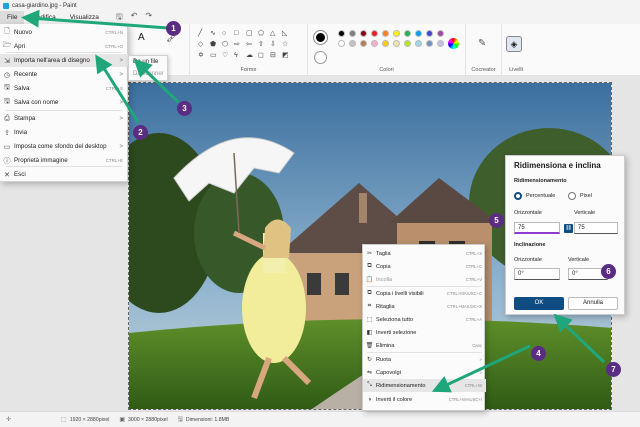 Image resolution: width=640 pixels, height=427 pixels. What do you see at coordinates (141, 37) in the screenshot?
I see `text-tool-icon: A` at bounding box center [141, 37].